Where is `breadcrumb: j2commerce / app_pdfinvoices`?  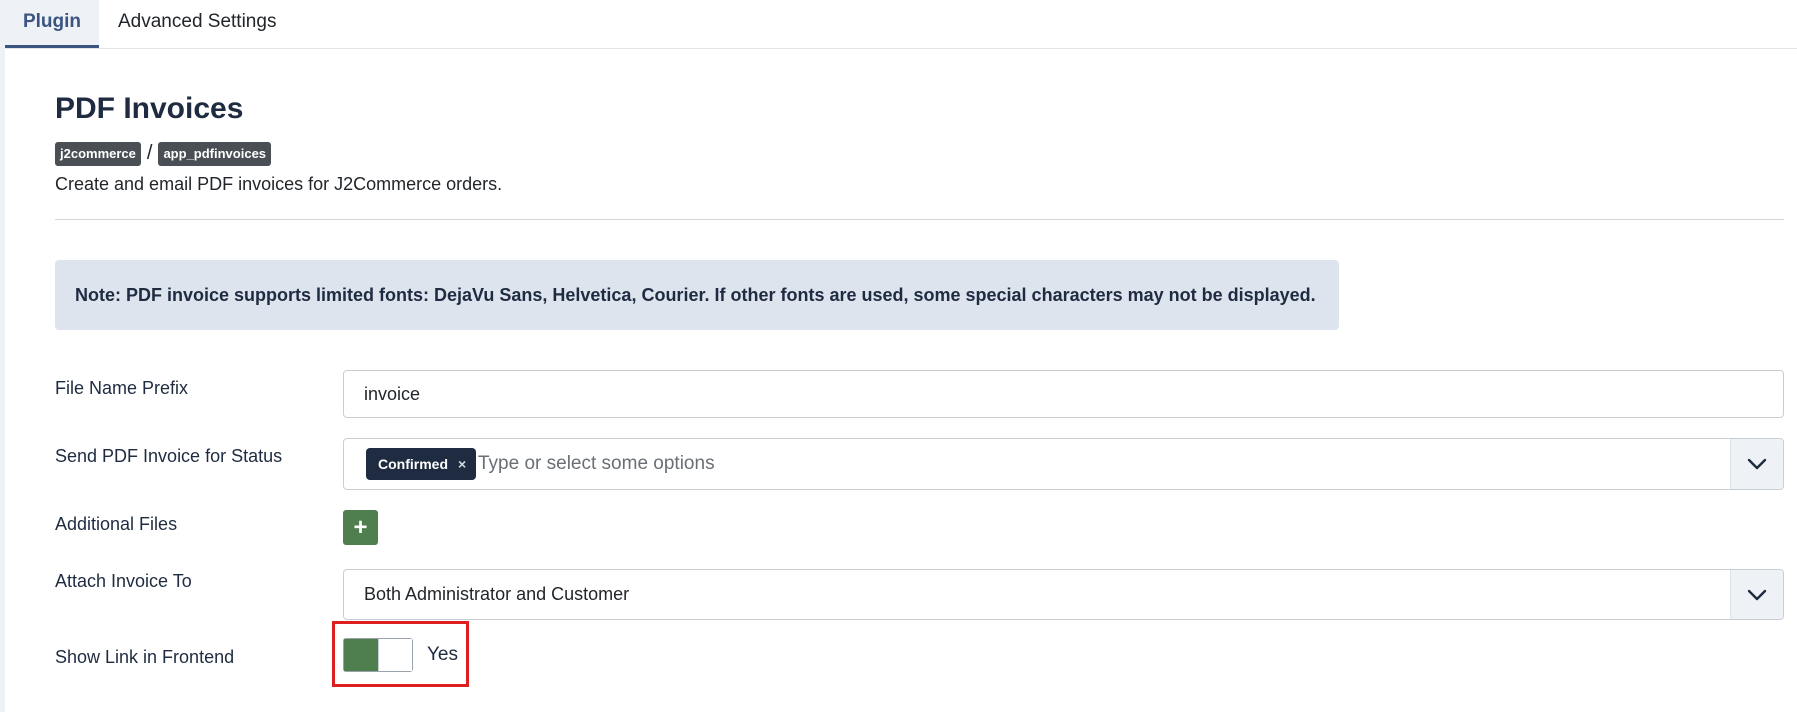
breadcrumb: j2commerce / app_pdfinvoices is located at coordinates (163, 153).